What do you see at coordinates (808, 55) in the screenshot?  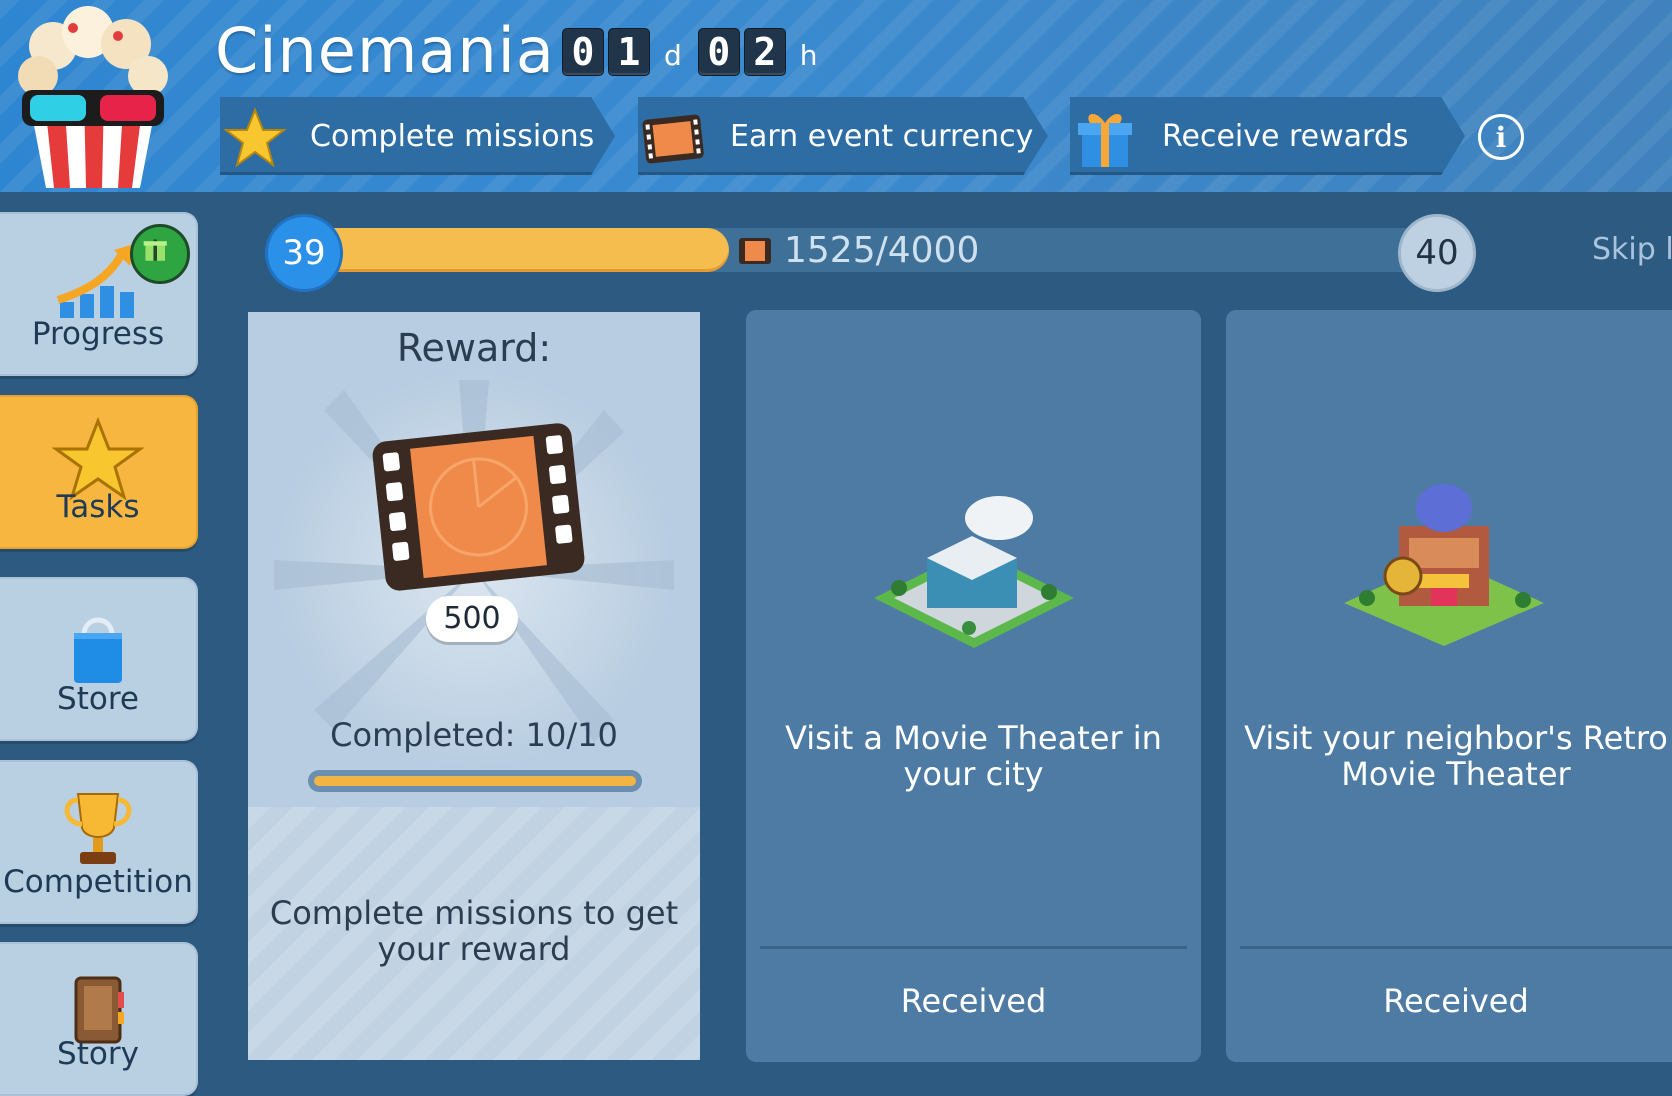 I see `timer-hours-unit: h` at bounding box center [808, 55].